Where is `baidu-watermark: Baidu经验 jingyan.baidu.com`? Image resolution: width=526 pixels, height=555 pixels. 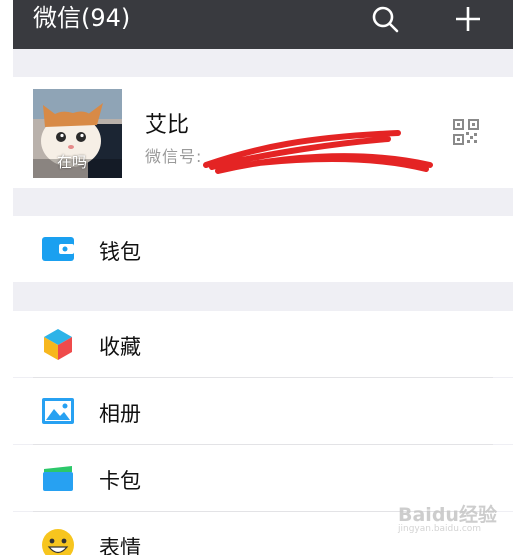
baidu-watermark: Baidu经验 jingyan.baidu.com is located at coordinates (447, 517).